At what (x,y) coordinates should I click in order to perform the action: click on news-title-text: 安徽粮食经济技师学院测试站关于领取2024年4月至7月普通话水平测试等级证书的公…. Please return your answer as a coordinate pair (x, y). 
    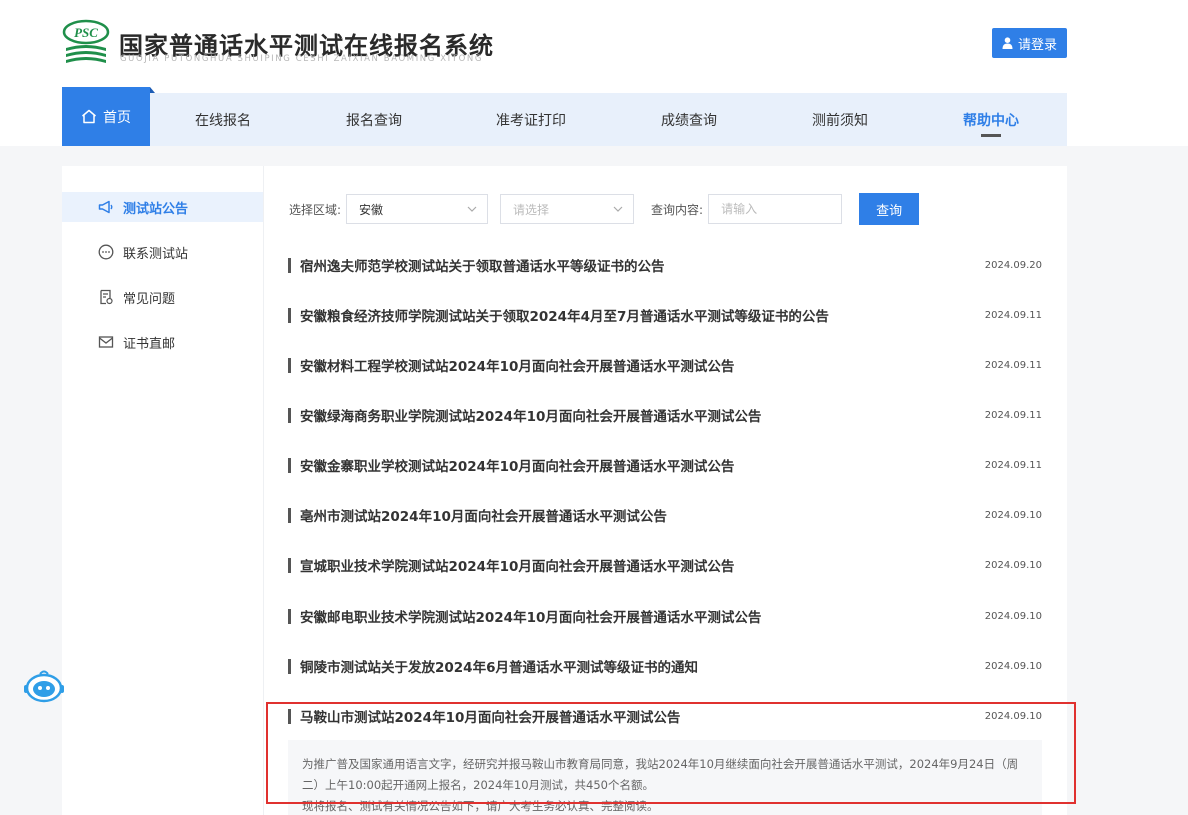
    Looking at the image, I should click on (564, 317).